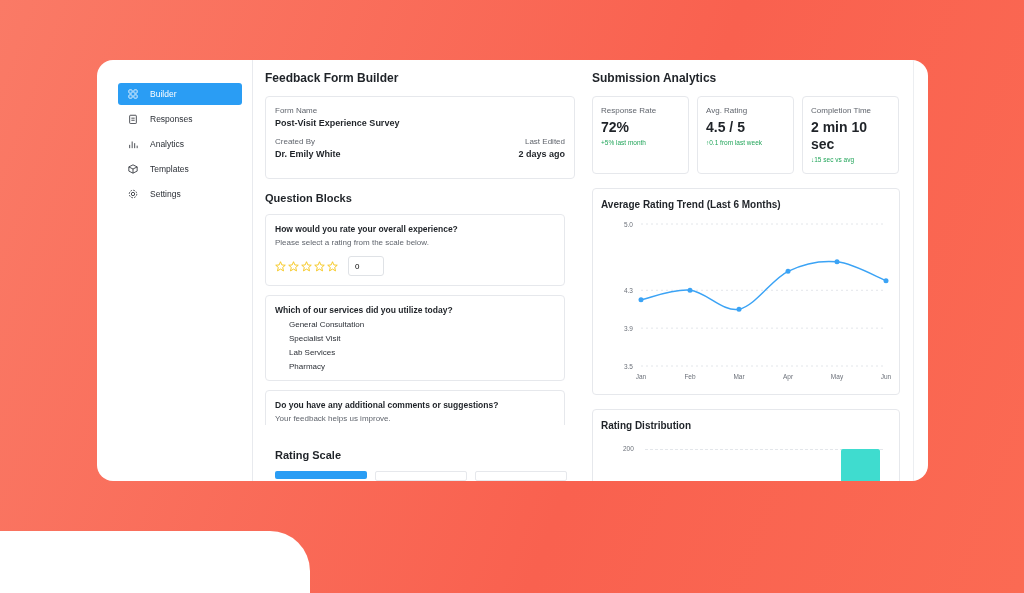 The image size is (1024, 593). What do you see at coordinates (387, 405) in the screenshot?
I see `question-text: Do you have any additional comments or suggestions?` at bounding box center [387, 405].